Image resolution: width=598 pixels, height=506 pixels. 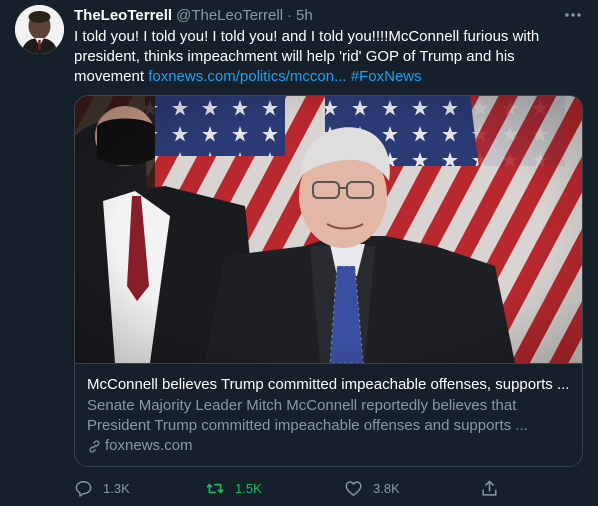 I want to click on retweet-icon, so click(x=215, y=488).